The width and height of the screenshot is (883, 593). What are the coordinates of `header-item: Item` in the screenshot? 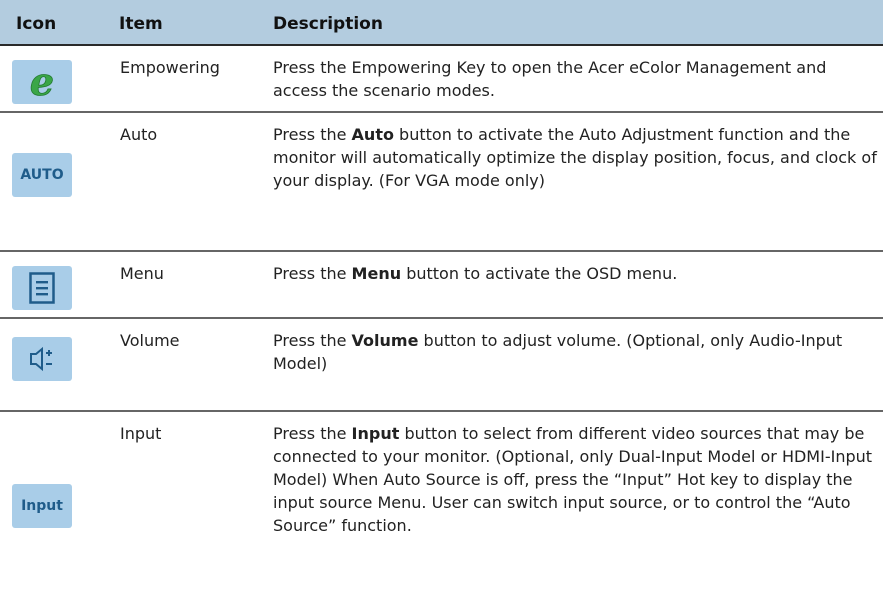 It's located at (141, 24).